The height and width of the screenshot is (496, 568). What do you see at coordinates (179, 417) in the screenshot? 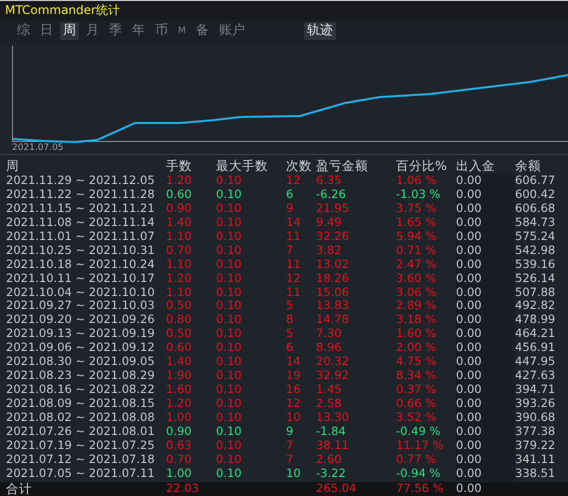
I see `lots-cell-text: 1.00` at bounding box center [179, 417].